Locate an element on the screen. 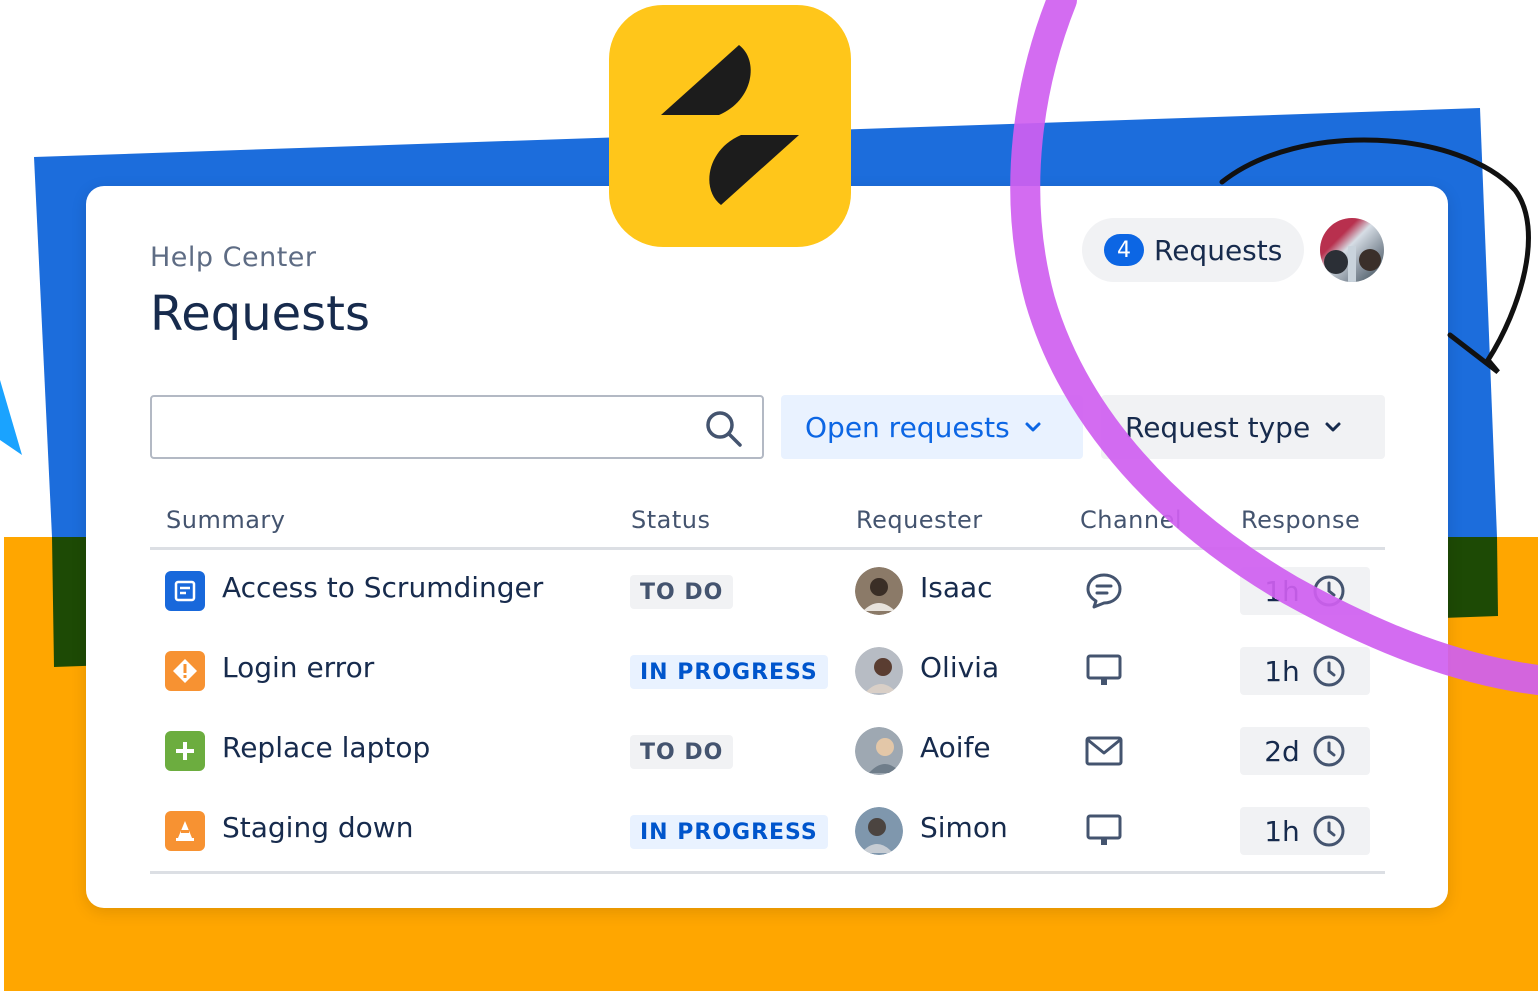  request-type-dropdown: Request type is located at coordinates (1243, 427).